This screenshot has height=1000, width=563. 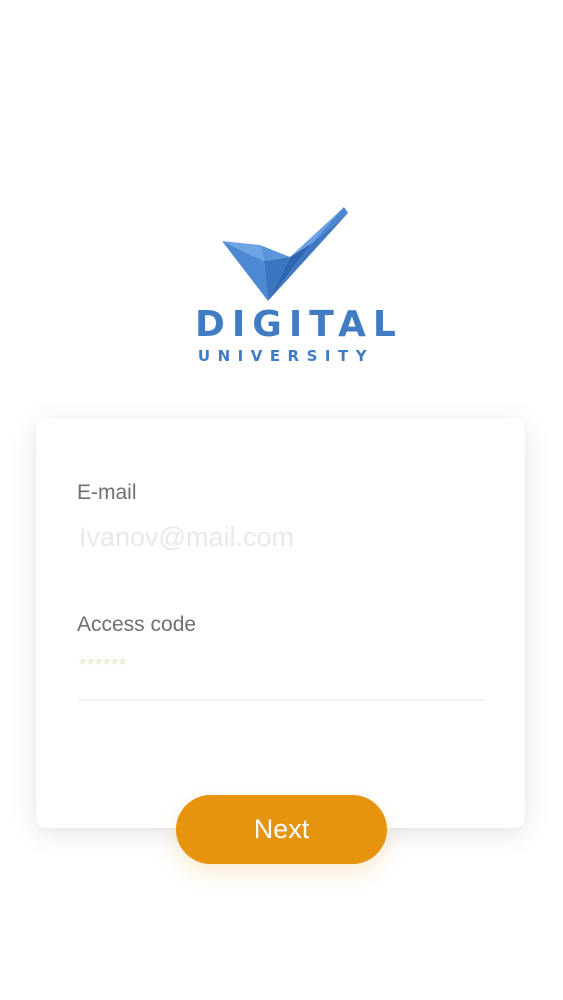 I want to click on access-code-label: Access code, so click(x=137, y=624).